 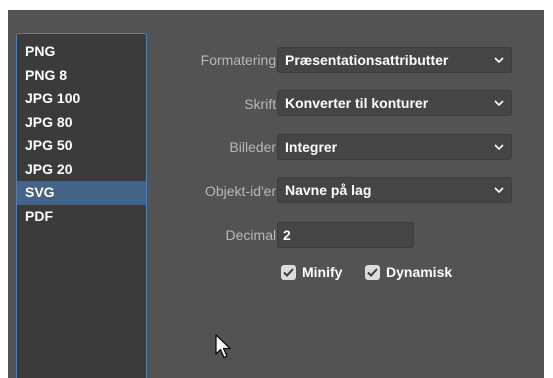 I want to click on format-item-jpg50: JPG 50, so click(x=81, y=146).